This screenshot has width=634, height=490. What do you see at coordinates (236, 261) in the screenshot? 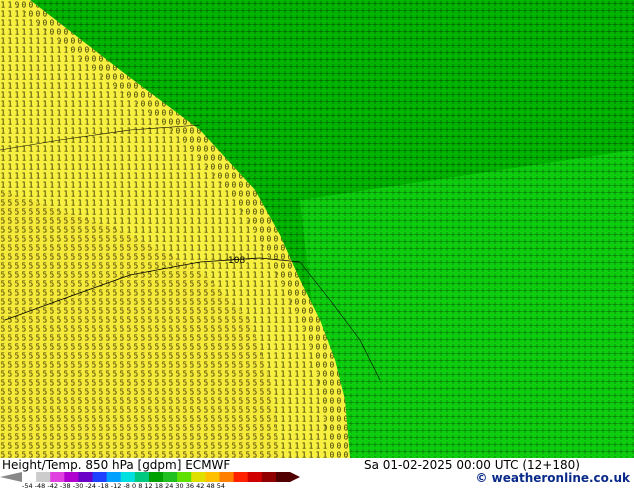
I see `contour-label: 108` at bounding box center [236, 261].